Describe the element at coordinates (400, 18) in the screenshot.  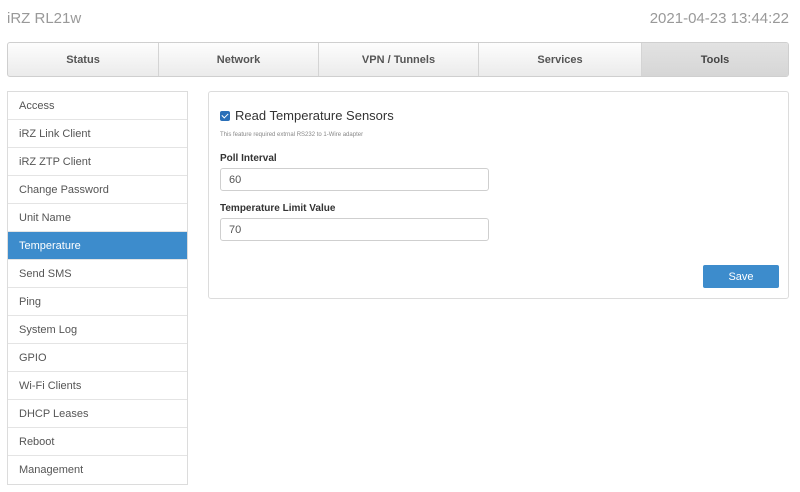
I see `header: iRZ RL21w 2021-04-23 13:44:22` at that location.